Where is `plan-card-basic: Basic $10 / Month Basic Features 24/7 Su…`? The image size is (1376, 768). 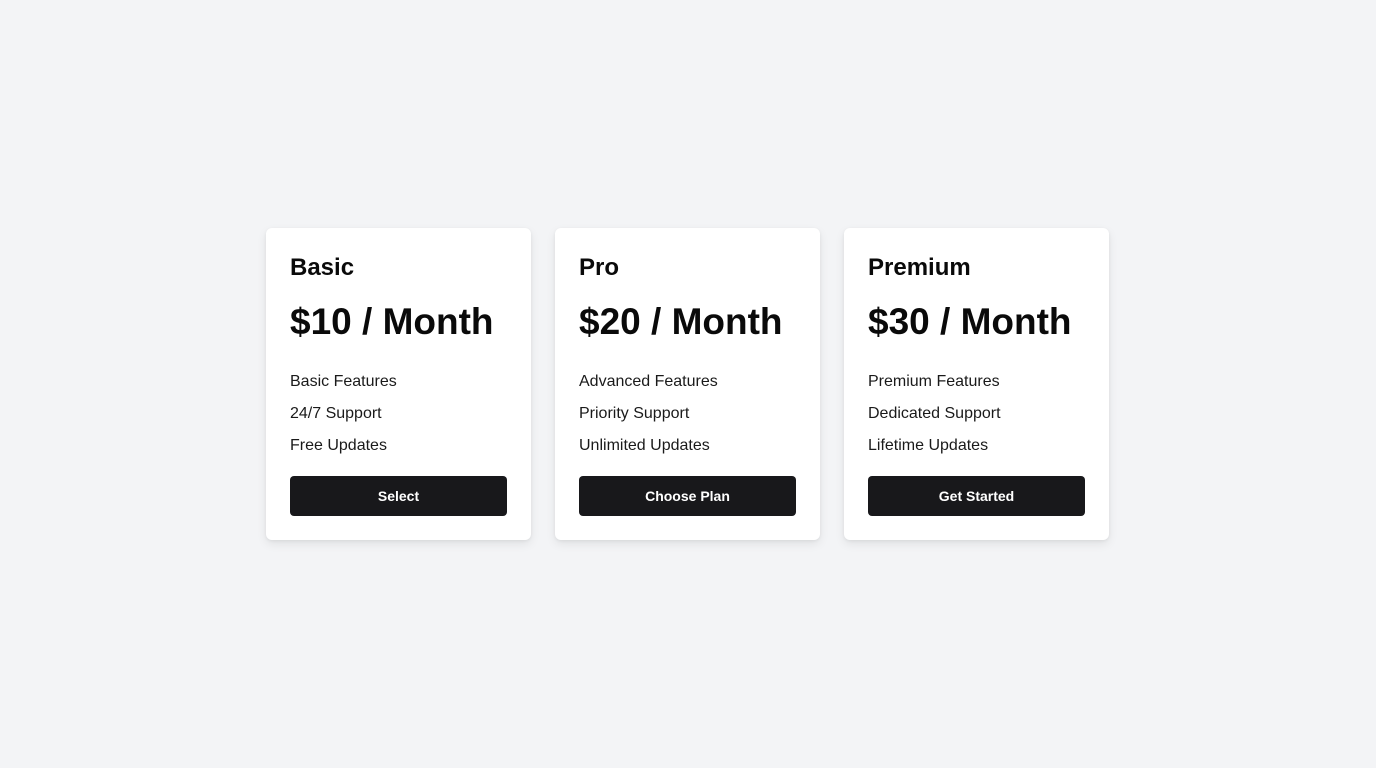
plan-card-basic: Basic $10 / Month Basic Features 24/7 Su… is located at coordinates (398, 384).